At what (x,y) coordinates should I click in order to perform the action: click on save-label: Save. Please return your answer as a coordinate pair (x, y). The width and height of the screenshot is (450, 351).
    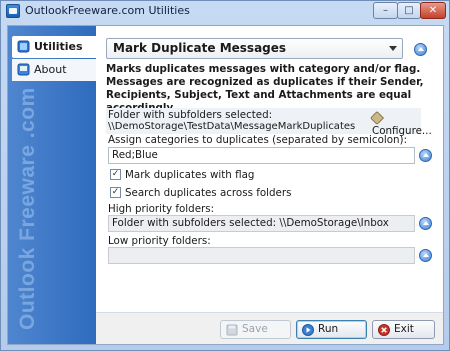
    Looking at the image, I should click on (255, 329).